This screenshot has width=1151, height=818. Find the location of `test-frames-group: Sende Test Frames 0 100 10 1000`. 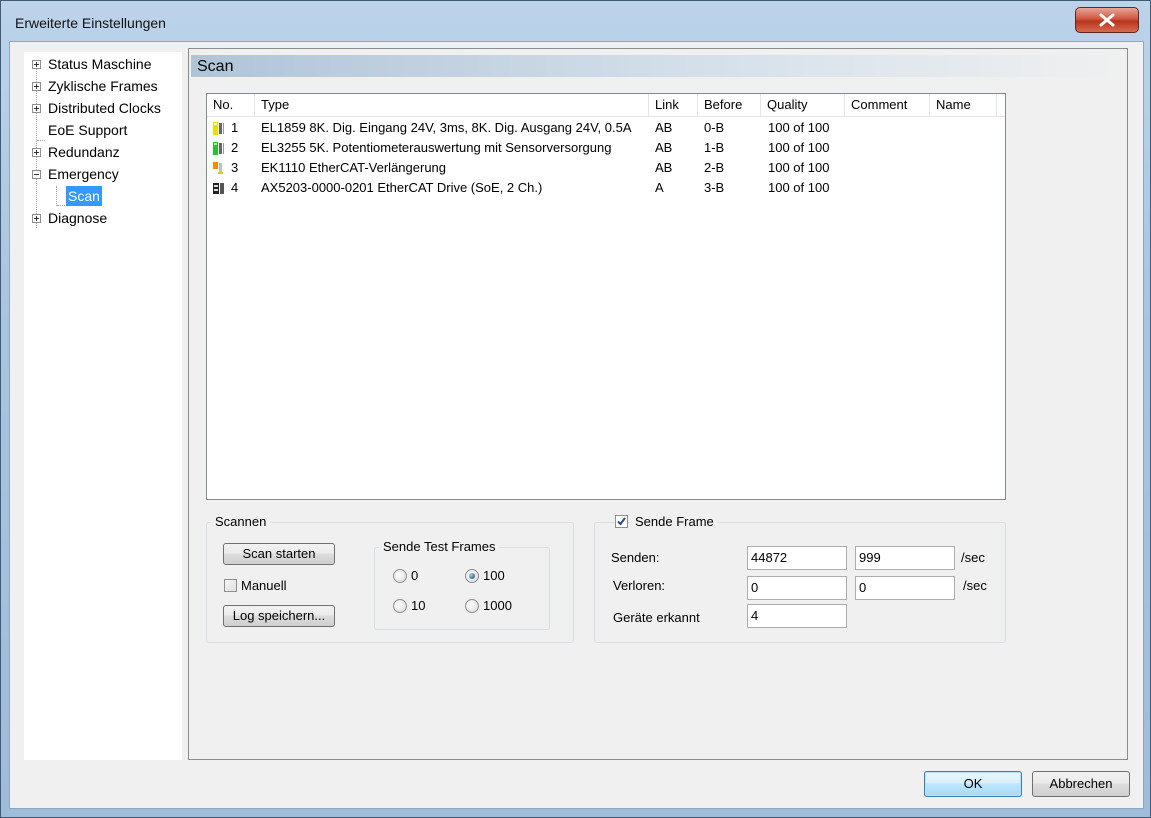

test-frames-group: Sende Test Frames 0 100 10 1000 is located at coordinates (462, 584).